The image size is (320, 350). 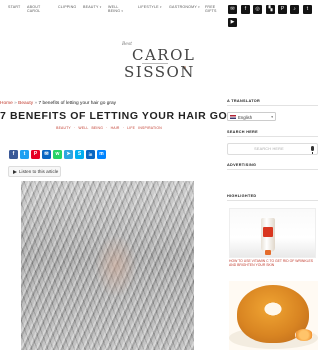 I want to click on pinterest-icon: P, so click(x=282, y=9).